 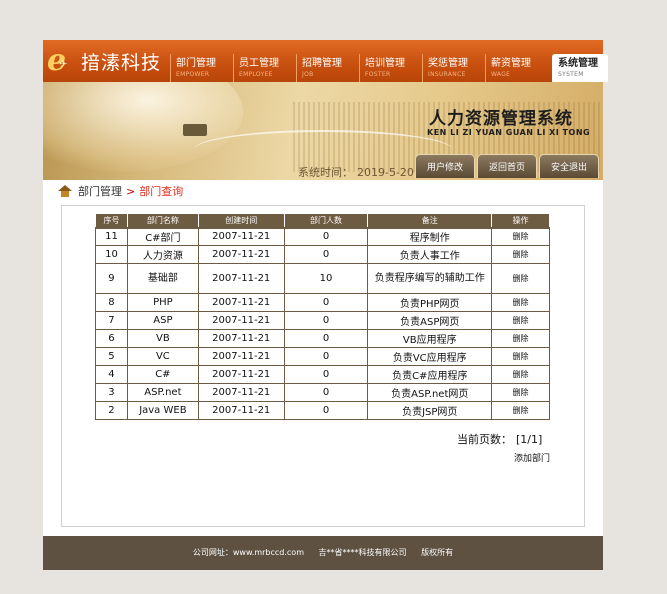 What do you see at coordinates (162, 236) in the screenshot?
I see `cell-name: C#部门` at bounding box center [162, 236].